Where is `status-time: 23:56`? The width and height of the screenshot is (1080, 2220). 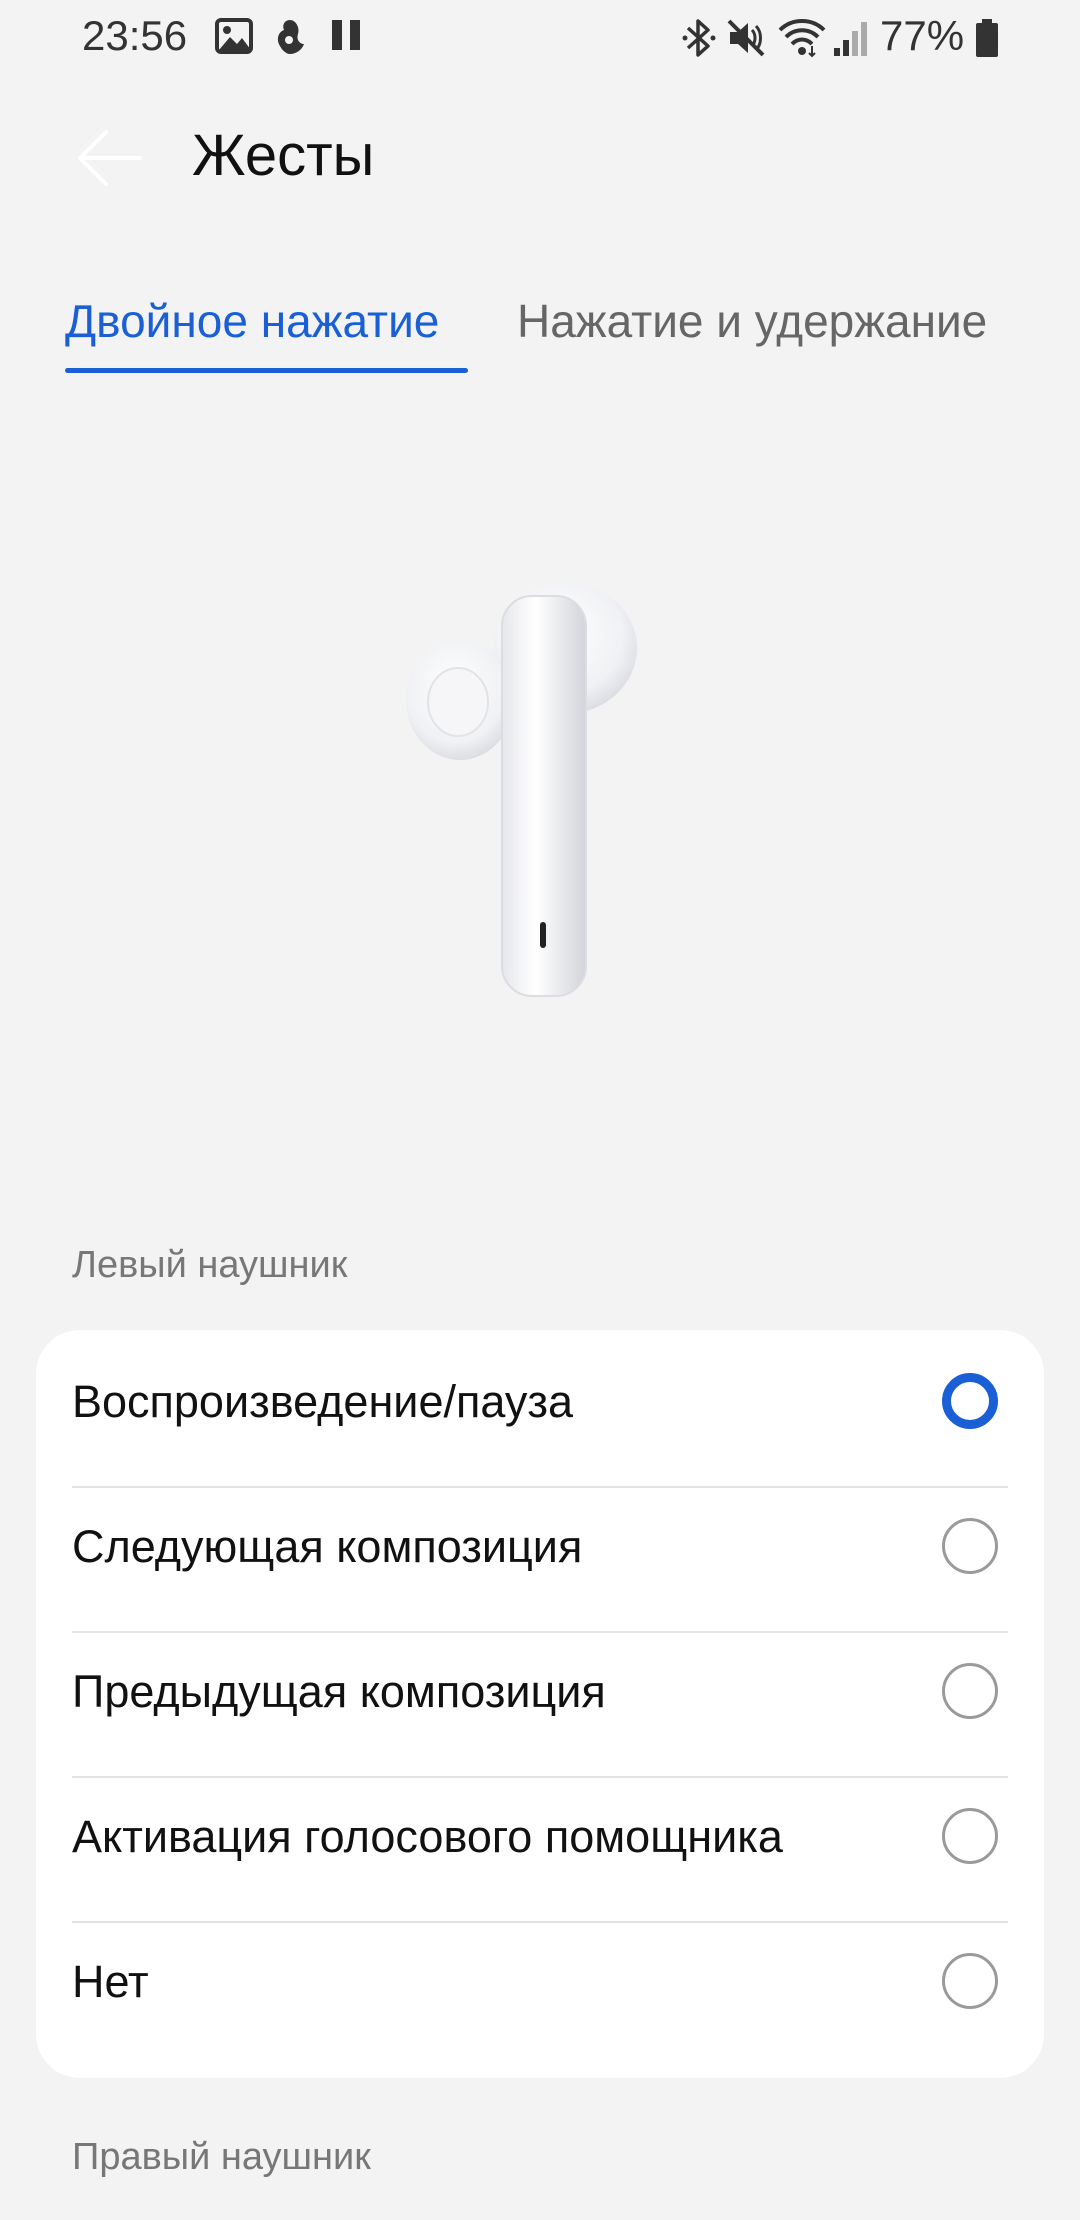
status-time: 23:56 is located at coordinates (135, 35).